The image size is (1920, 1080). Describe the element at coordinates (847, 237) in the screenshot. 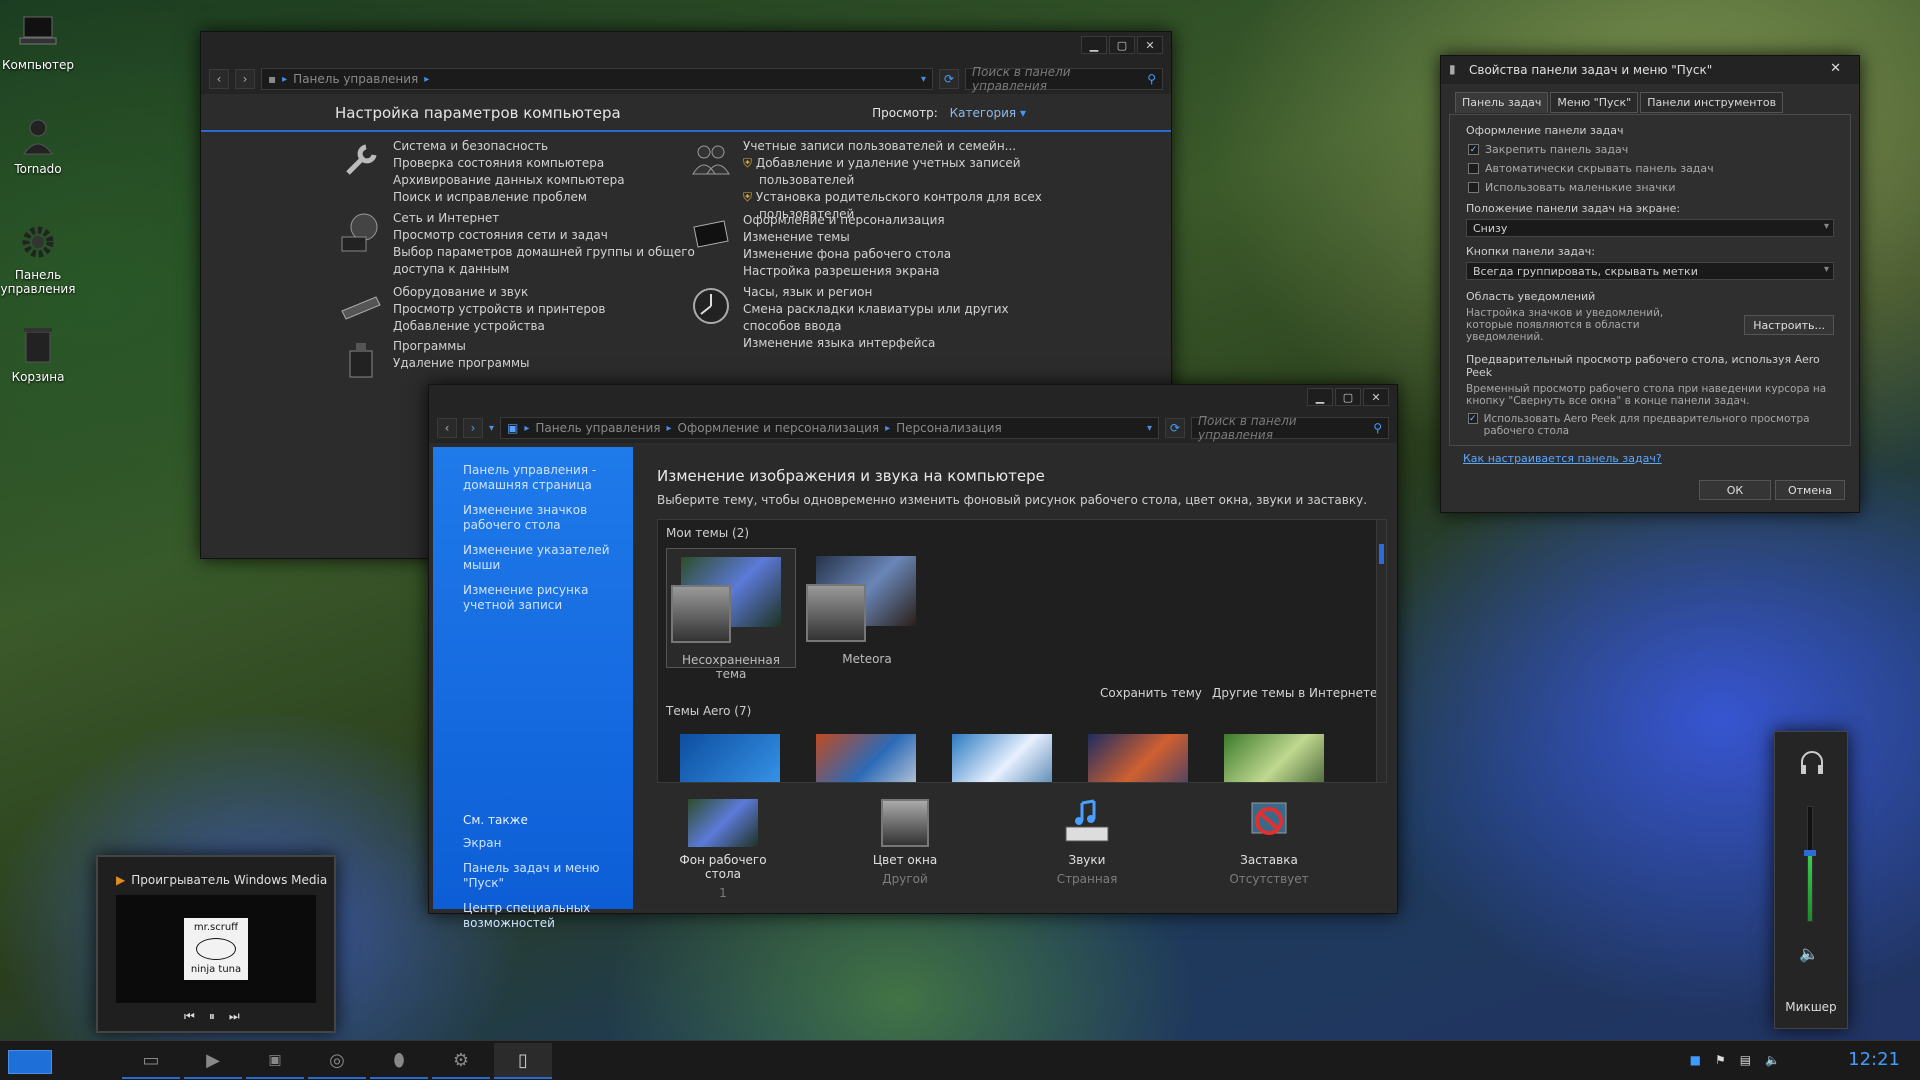

I see `category-link: Изменение темы` at that location.